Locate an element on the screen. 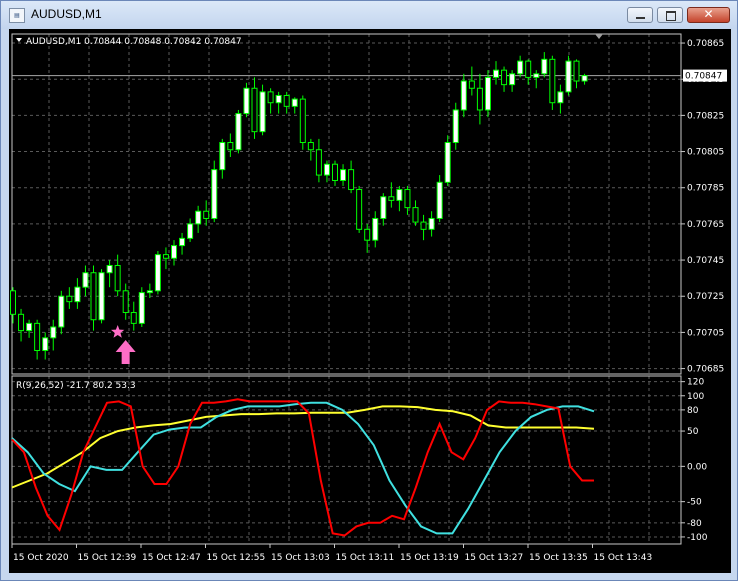  signal-arrow-up-icon is located at coordinates (125, 352).